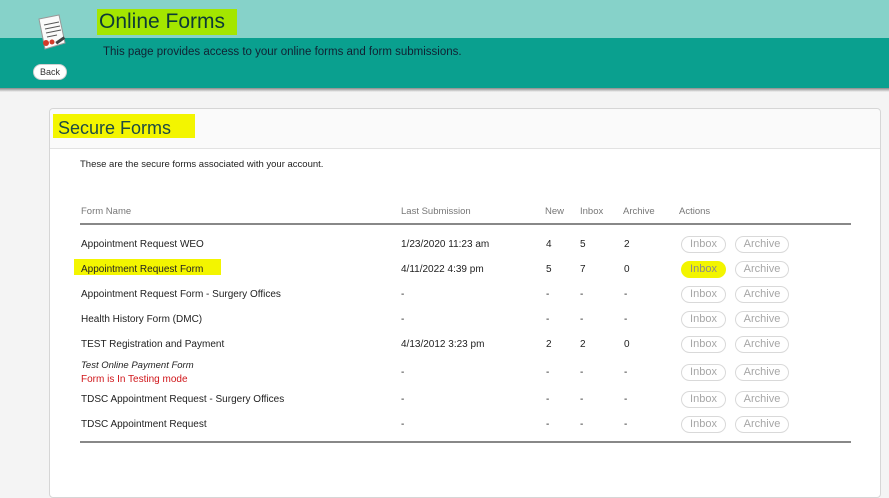 The height and width of the screenshot is (498, 889). I want to click on last-submission: 4/11/2022 4:39 pm, so click(442, 269).